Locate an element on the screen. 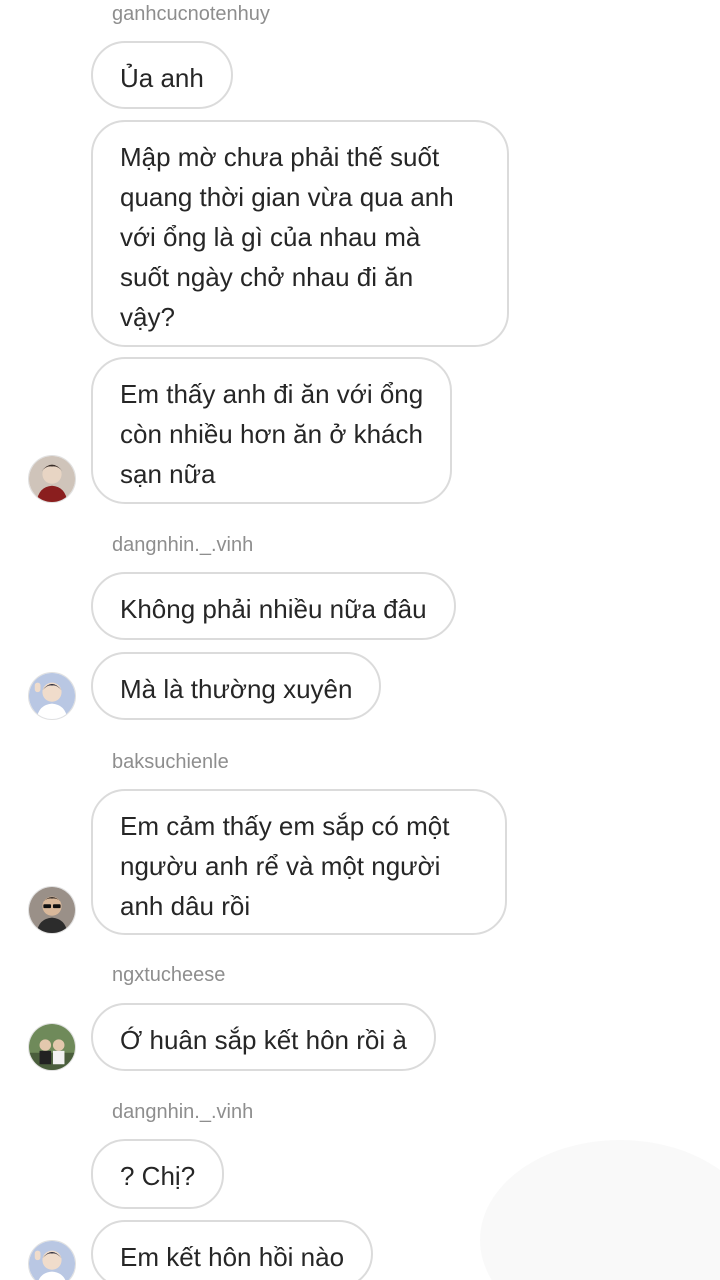  message-bubble: Không phải nhiều nữa đâu is located at coordinates (273, 606).